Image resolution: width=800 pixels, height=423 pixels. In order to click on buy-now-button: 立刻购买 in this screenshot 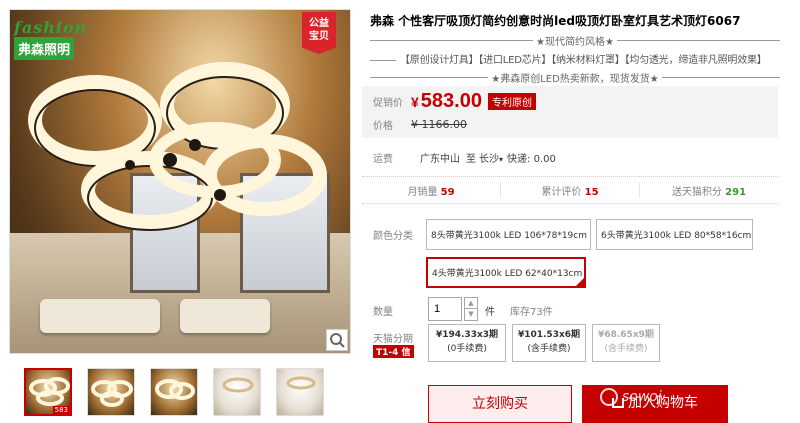, I will do `click(500, 404)`.